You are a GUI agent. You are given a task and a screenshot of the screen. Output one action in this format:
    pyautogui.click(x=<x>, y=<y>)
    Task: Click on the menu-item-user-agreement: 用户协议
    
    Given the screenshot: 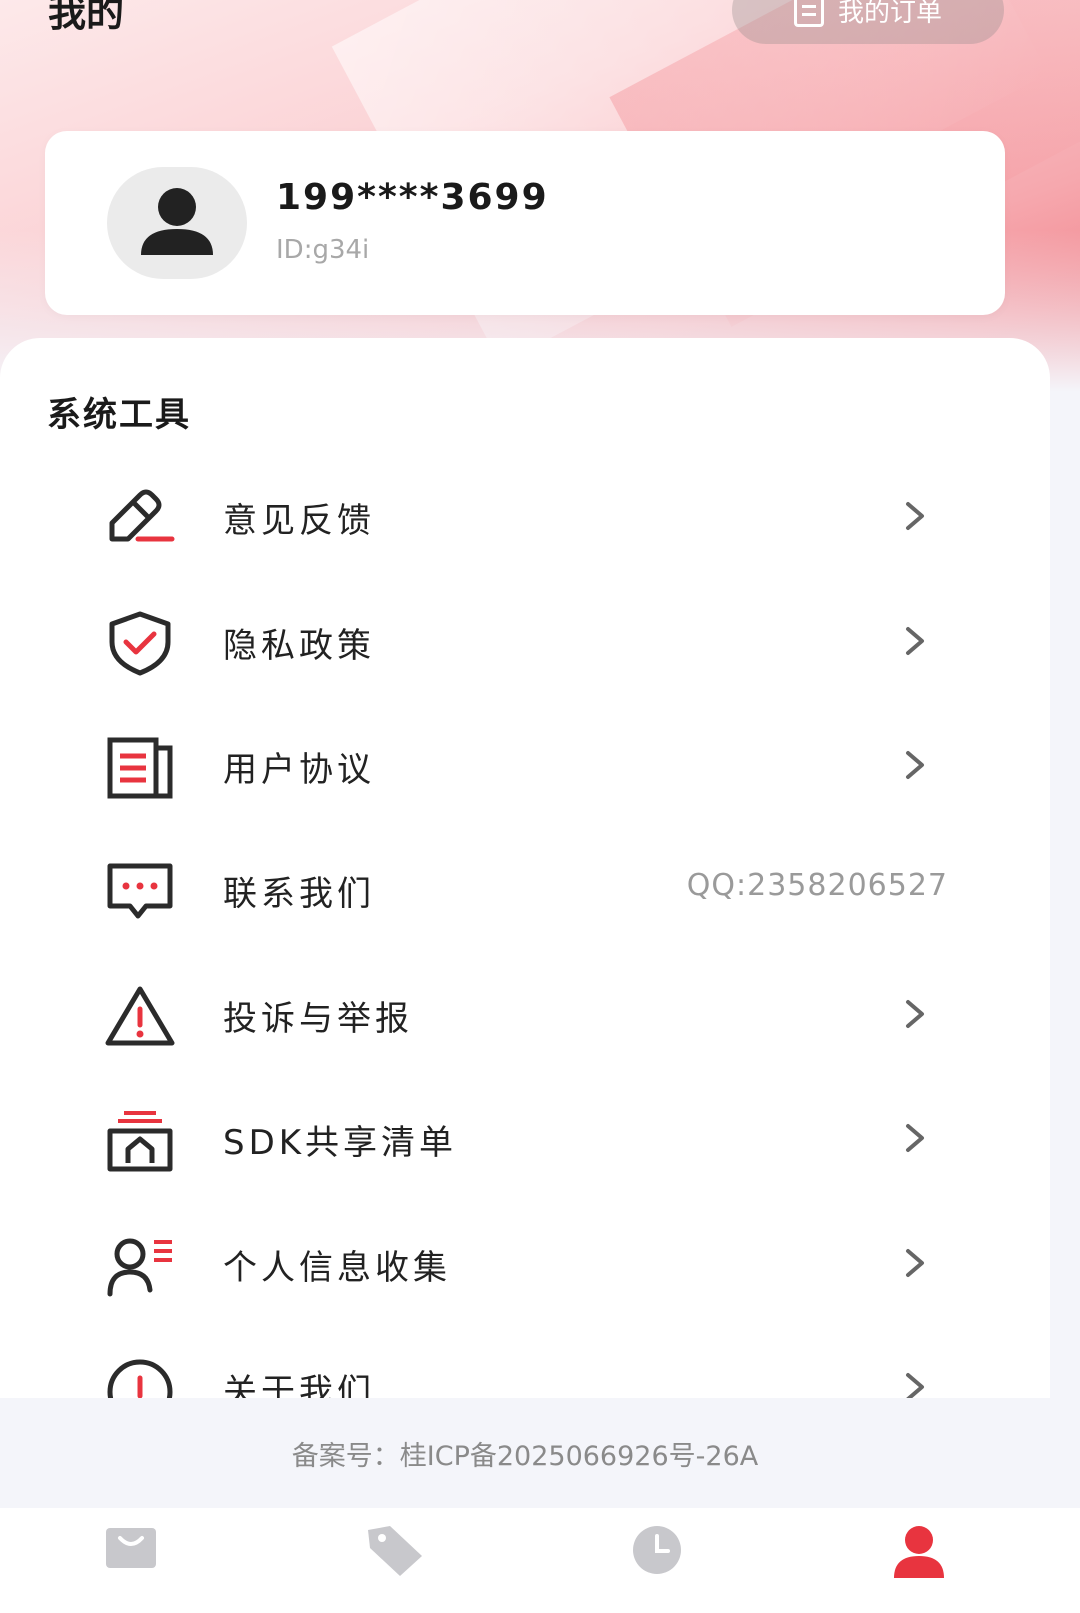 What is the action you would take?
    pyautogui.click(x=525, y=767)
    